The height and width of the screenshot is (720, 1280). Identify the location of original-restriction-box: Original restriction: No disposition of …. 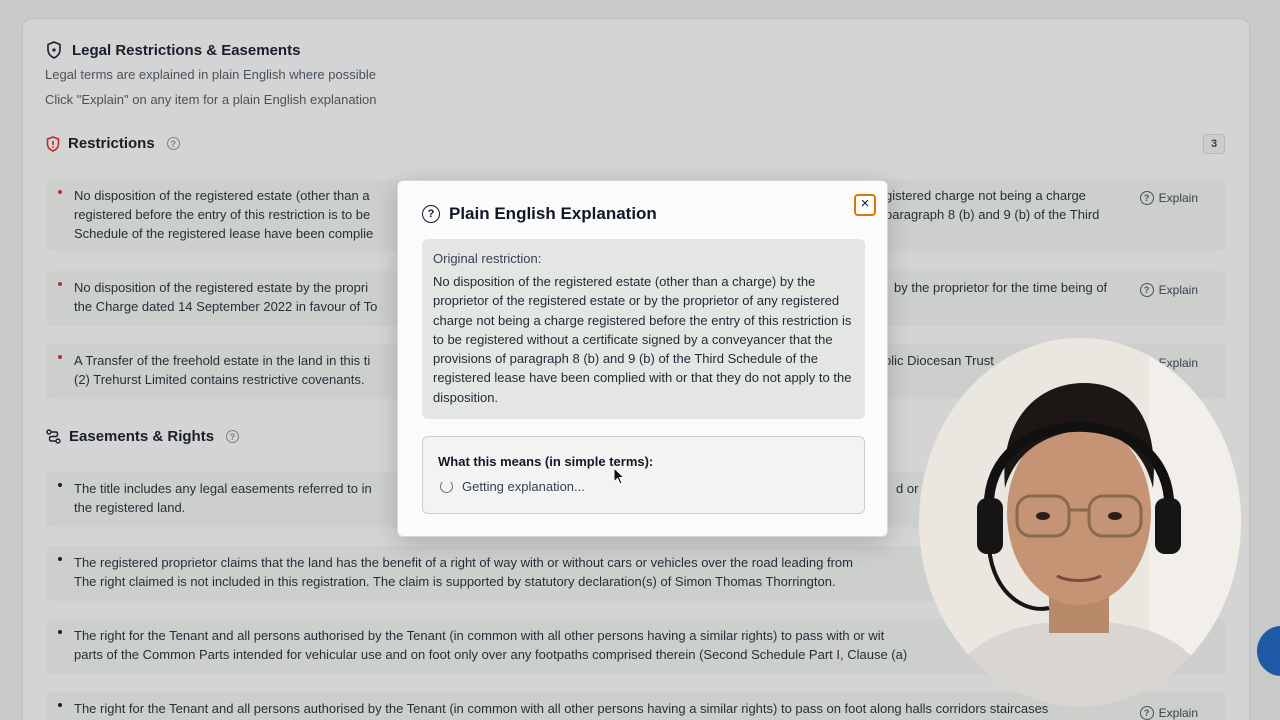
(643, 329).